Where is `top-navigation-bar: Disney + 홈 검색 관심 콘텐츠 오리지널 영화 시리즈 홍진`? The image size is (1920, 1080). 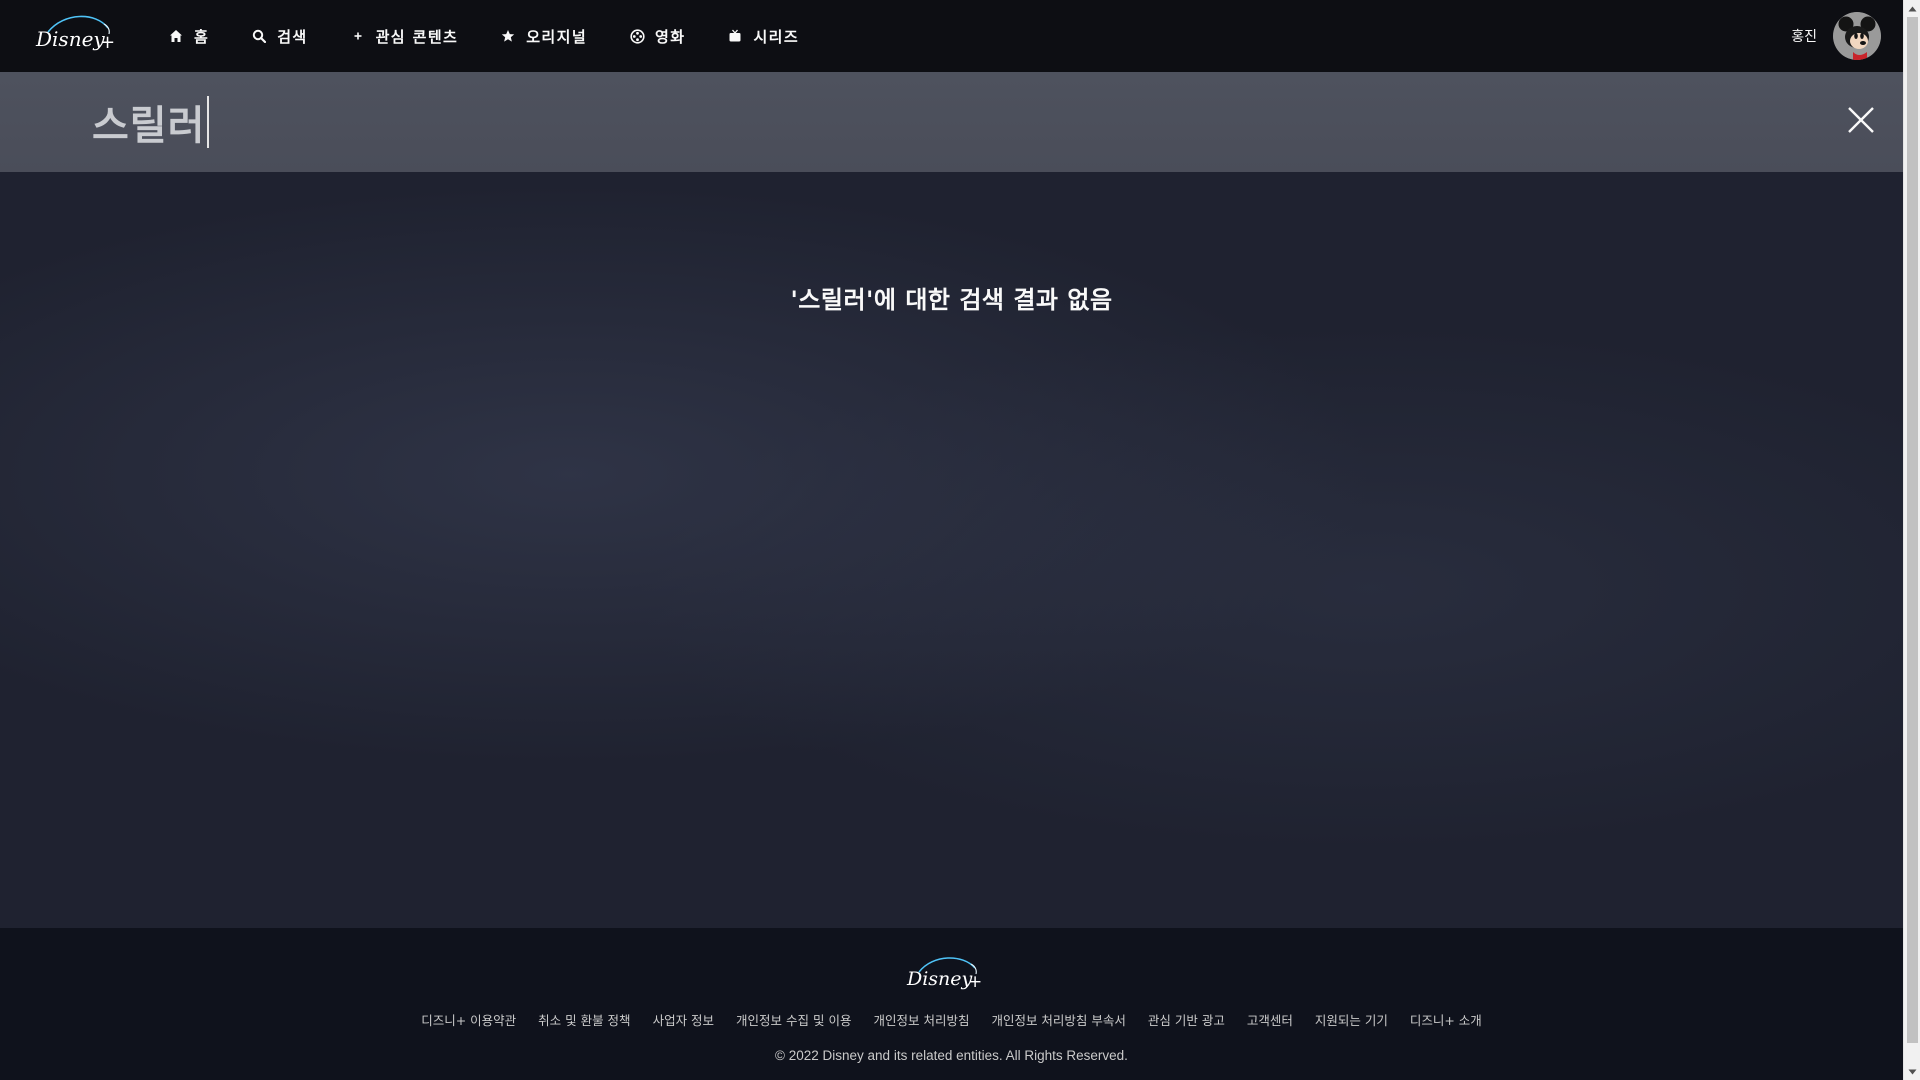
top-navigation-bar: Disney + 홈 검색 관심 콘텐츠 오리지널 영화 시리즈 홍진 is located at coordinates (951, 36).